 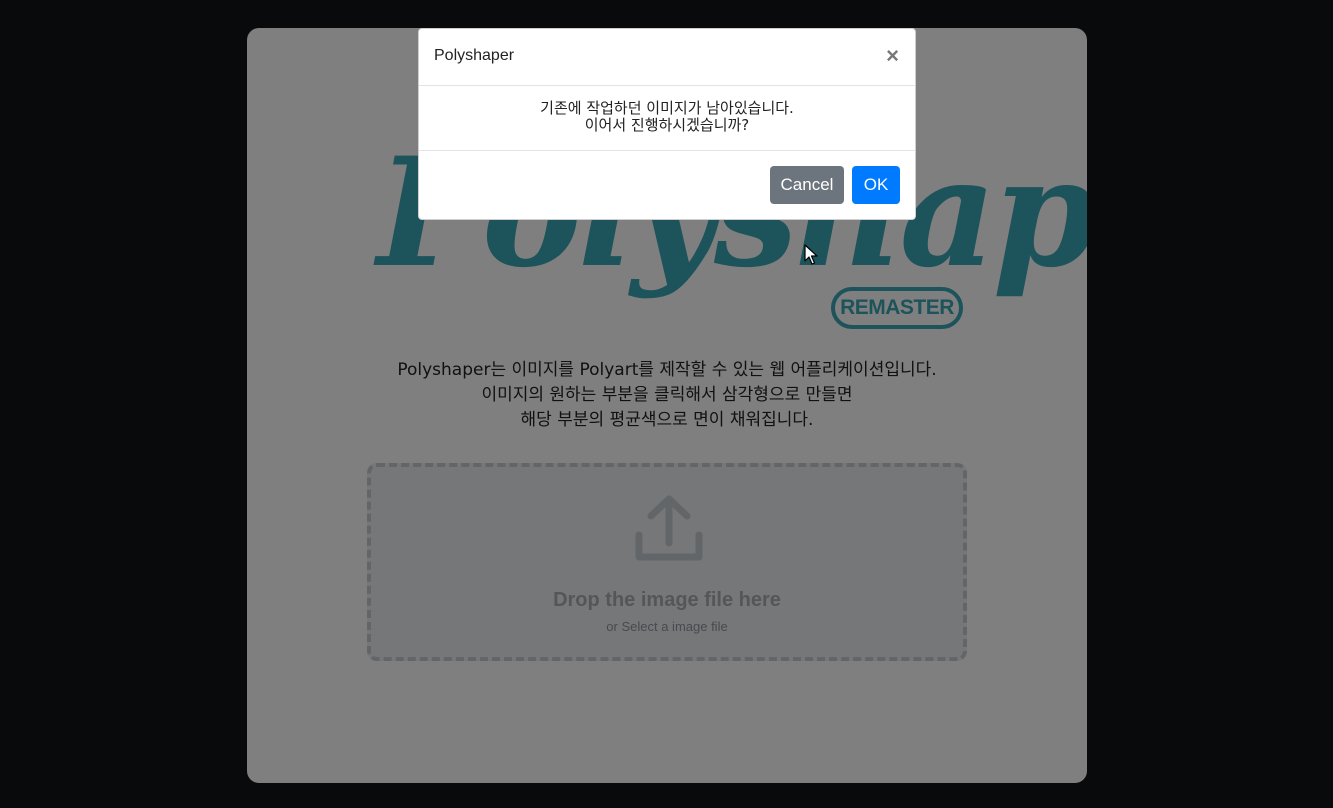 I want to click on close-icon: ×, so click(x=892, y=56).